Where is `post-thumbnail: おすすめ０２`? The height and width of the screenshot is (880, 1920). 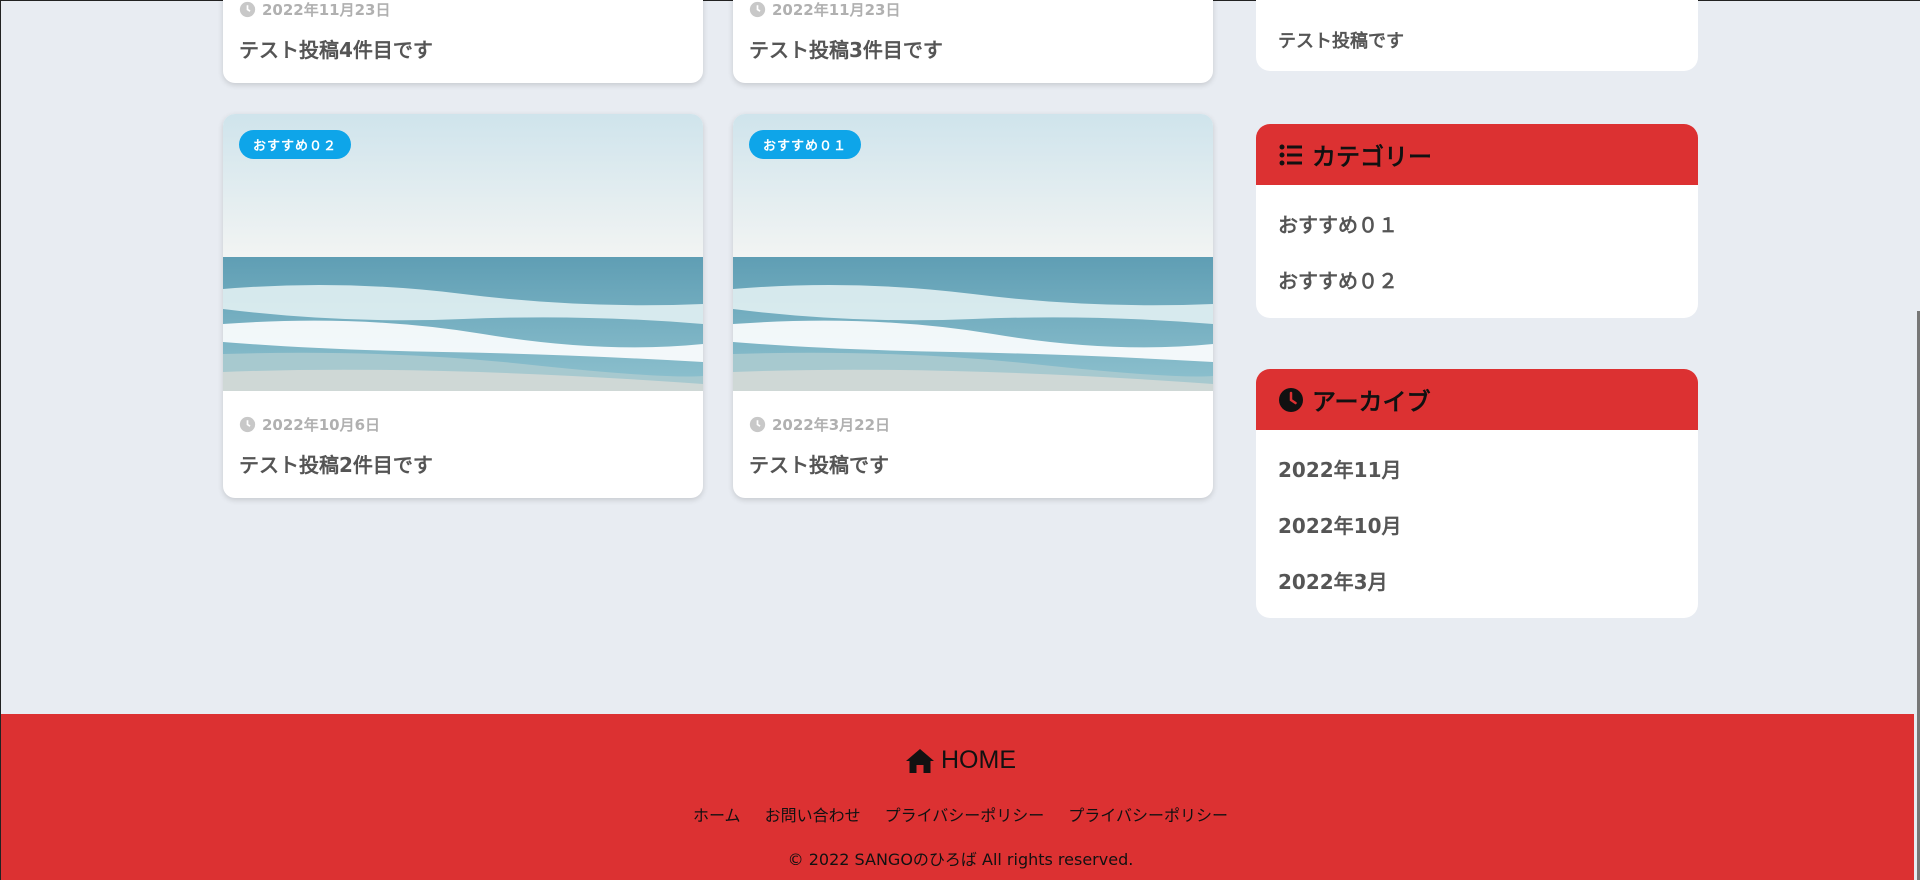
post-thumbnail: おすすめ０２ is located at coordinates (463, 252).